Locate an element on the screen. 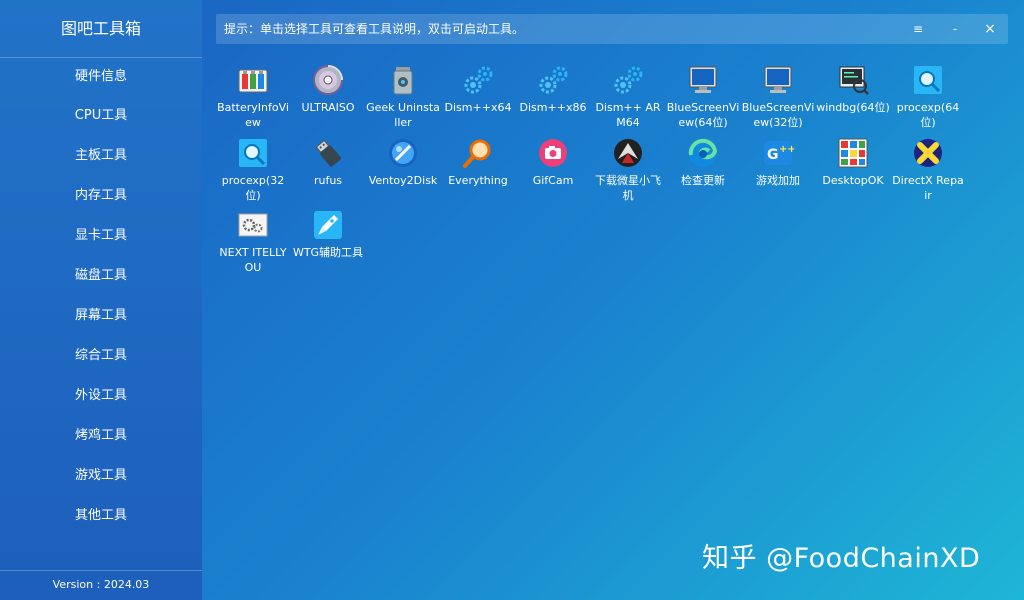  sidebar-item-peripheral-tools: 外设工具 is located at coordinates (101, 396).